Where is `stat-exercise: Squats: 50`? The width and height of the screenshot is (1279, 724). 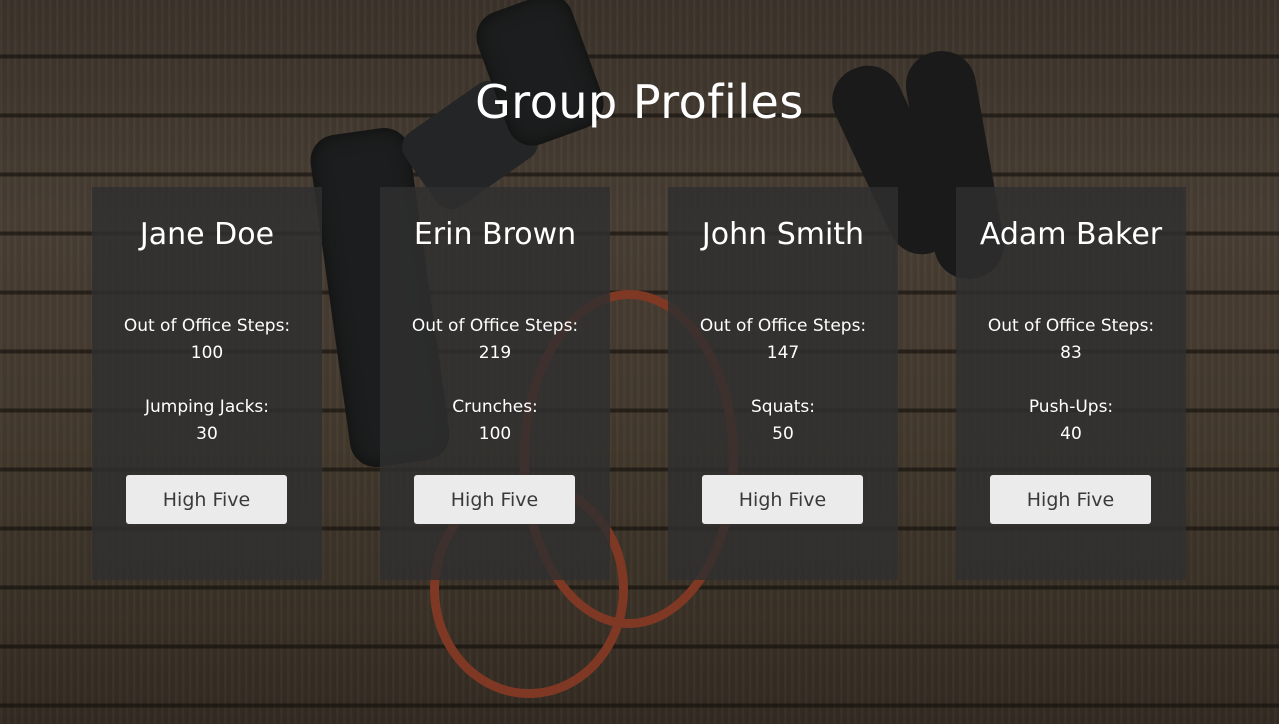 stat-exercise: Squats: 50 is located at coordinates (783, 421).